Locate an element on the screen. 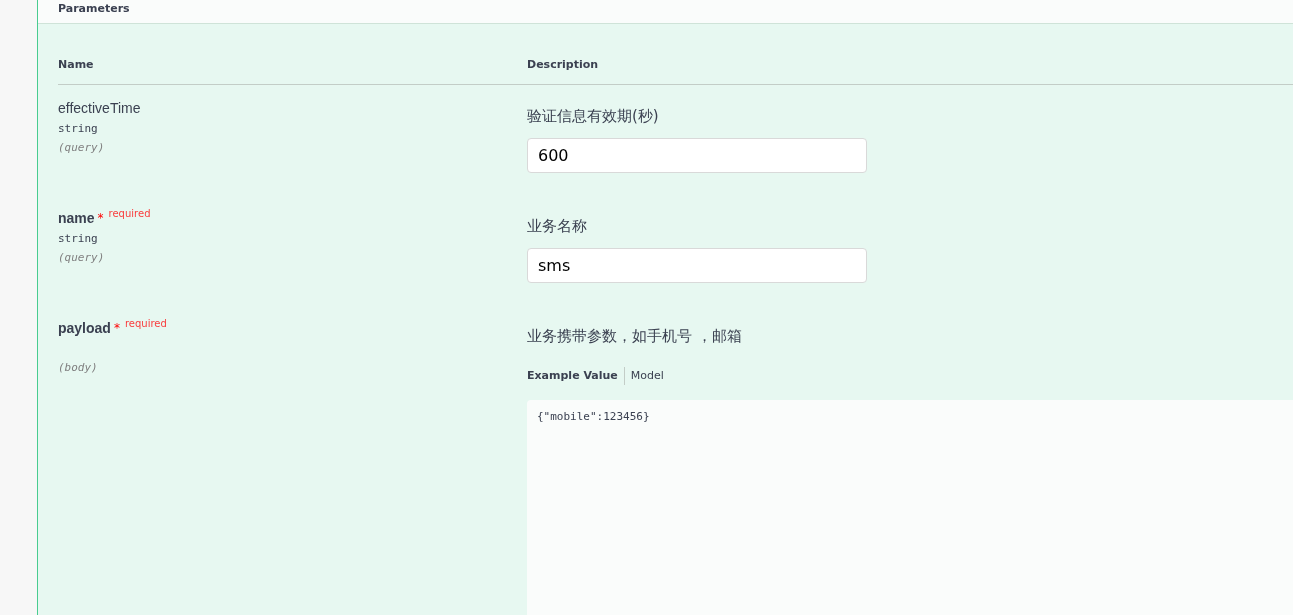 This screenshot has height=615, width=1293. tab: Model is located at coordinates (647, 376).